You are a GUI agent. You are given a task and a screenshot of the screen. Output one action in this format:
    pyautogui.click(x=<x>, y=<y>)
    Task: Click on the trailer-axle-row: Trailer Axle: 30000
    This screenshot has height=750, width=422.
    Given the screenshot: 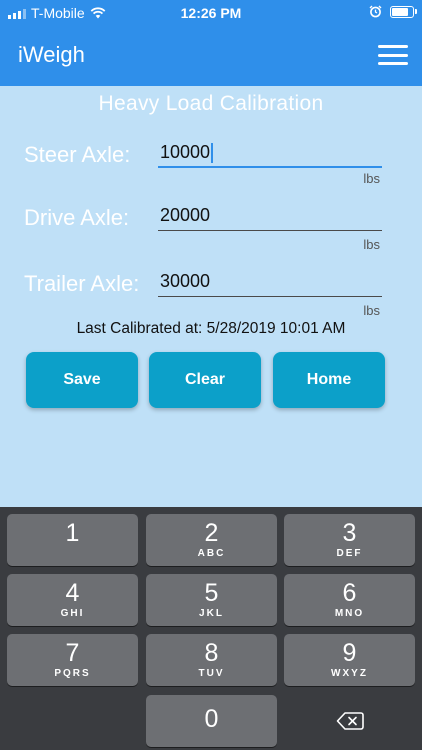 What is the action you would take?
    pyautogui.click(x=211, y=283)
    